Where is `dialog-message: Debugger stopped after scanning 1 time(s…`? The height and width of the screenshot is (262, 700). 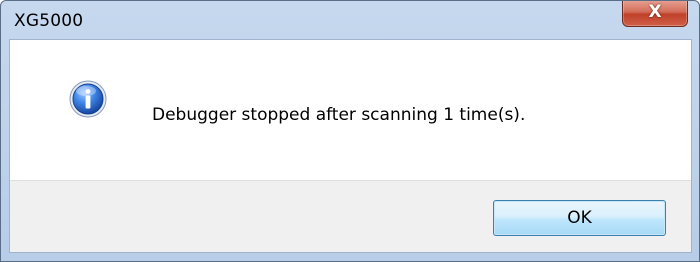
dialog-message: Debugger stopped after scanning 1 time(s… is located at coordinates (339, 115).